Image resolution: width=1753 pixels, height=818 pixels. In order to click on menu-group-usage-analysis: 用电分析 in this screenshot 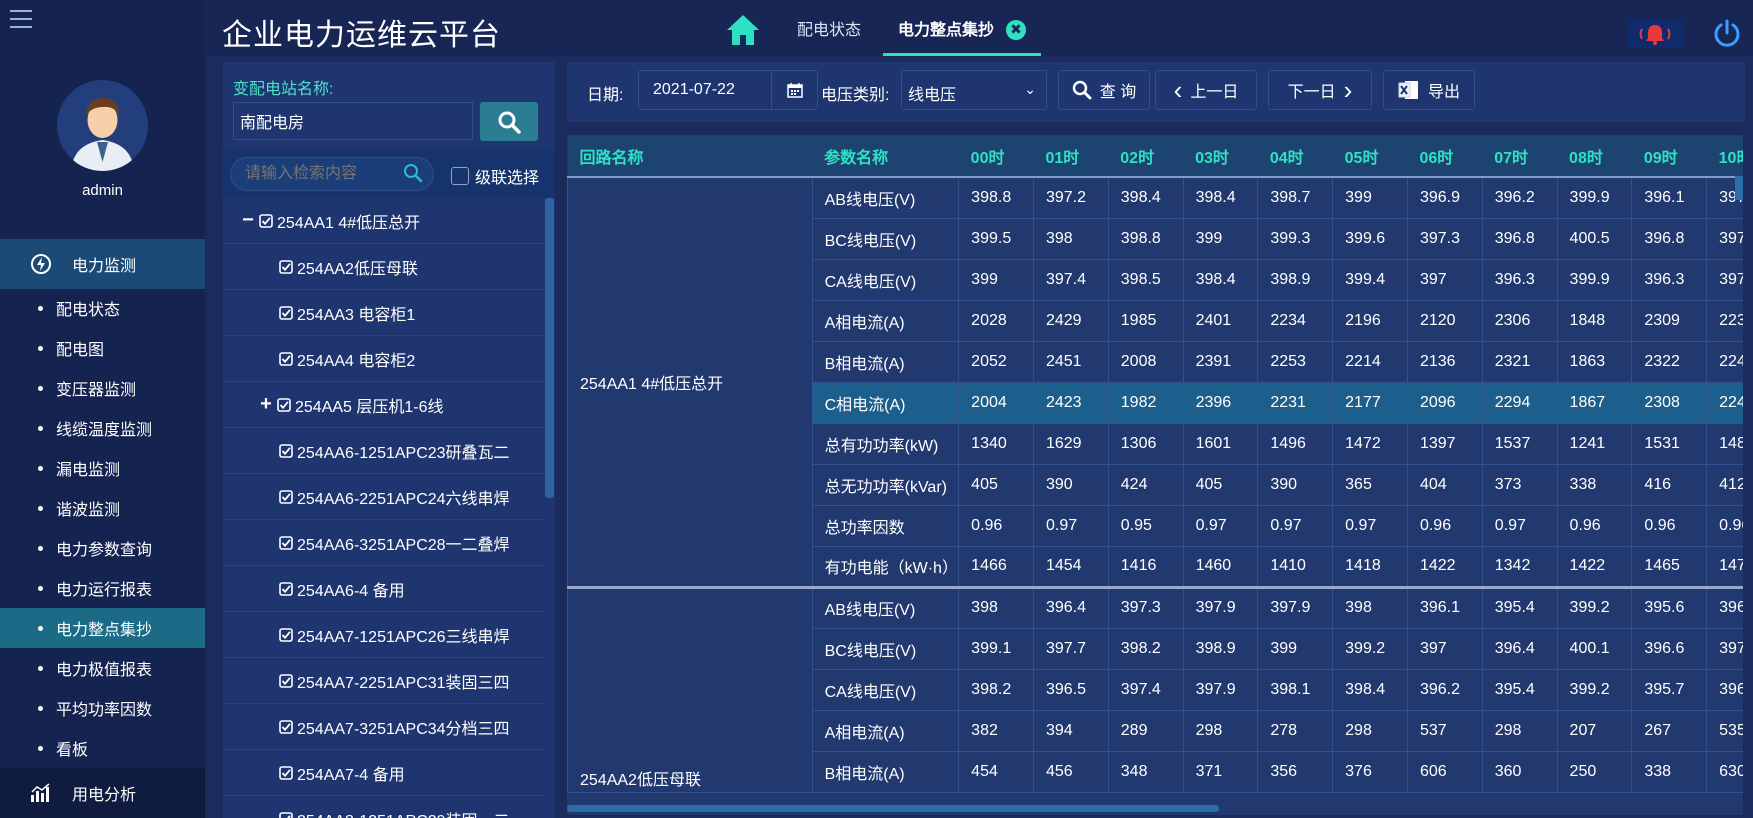, I will do `click(102, 793)`.